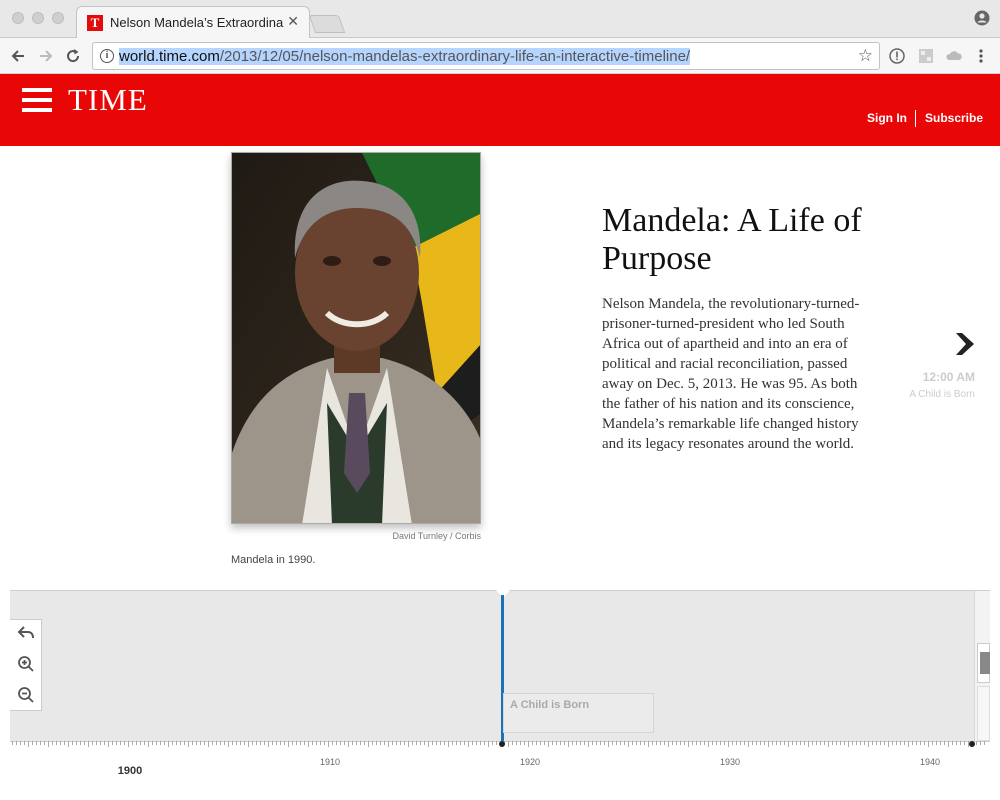 The height and width of the screenshot is (800, 1000). I want to click on info-icon: i, so click(107, 56).